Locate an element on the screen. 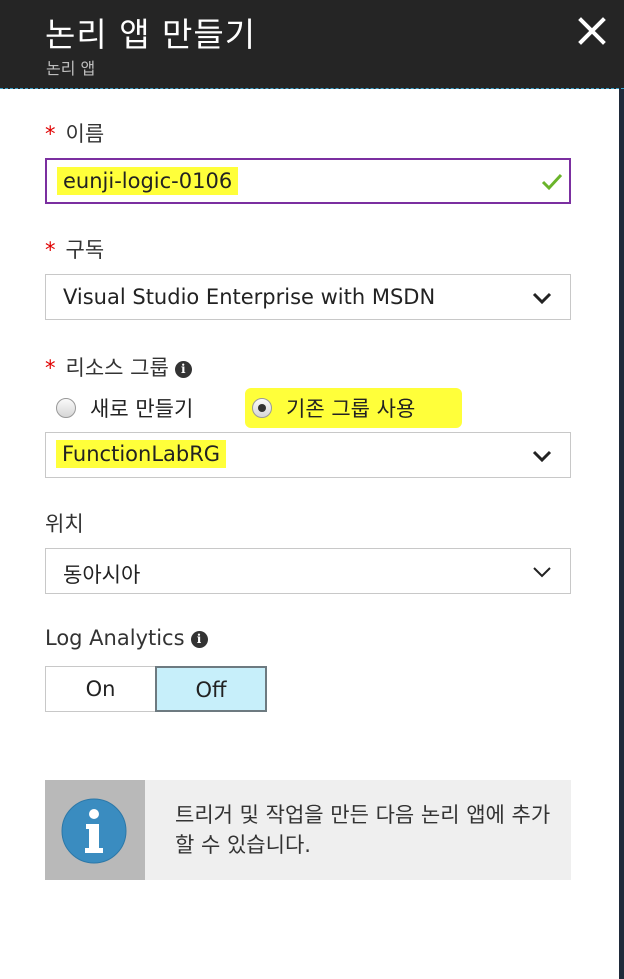  resource-group-select: FunctionLabRG is located at coordinates (308, 455).